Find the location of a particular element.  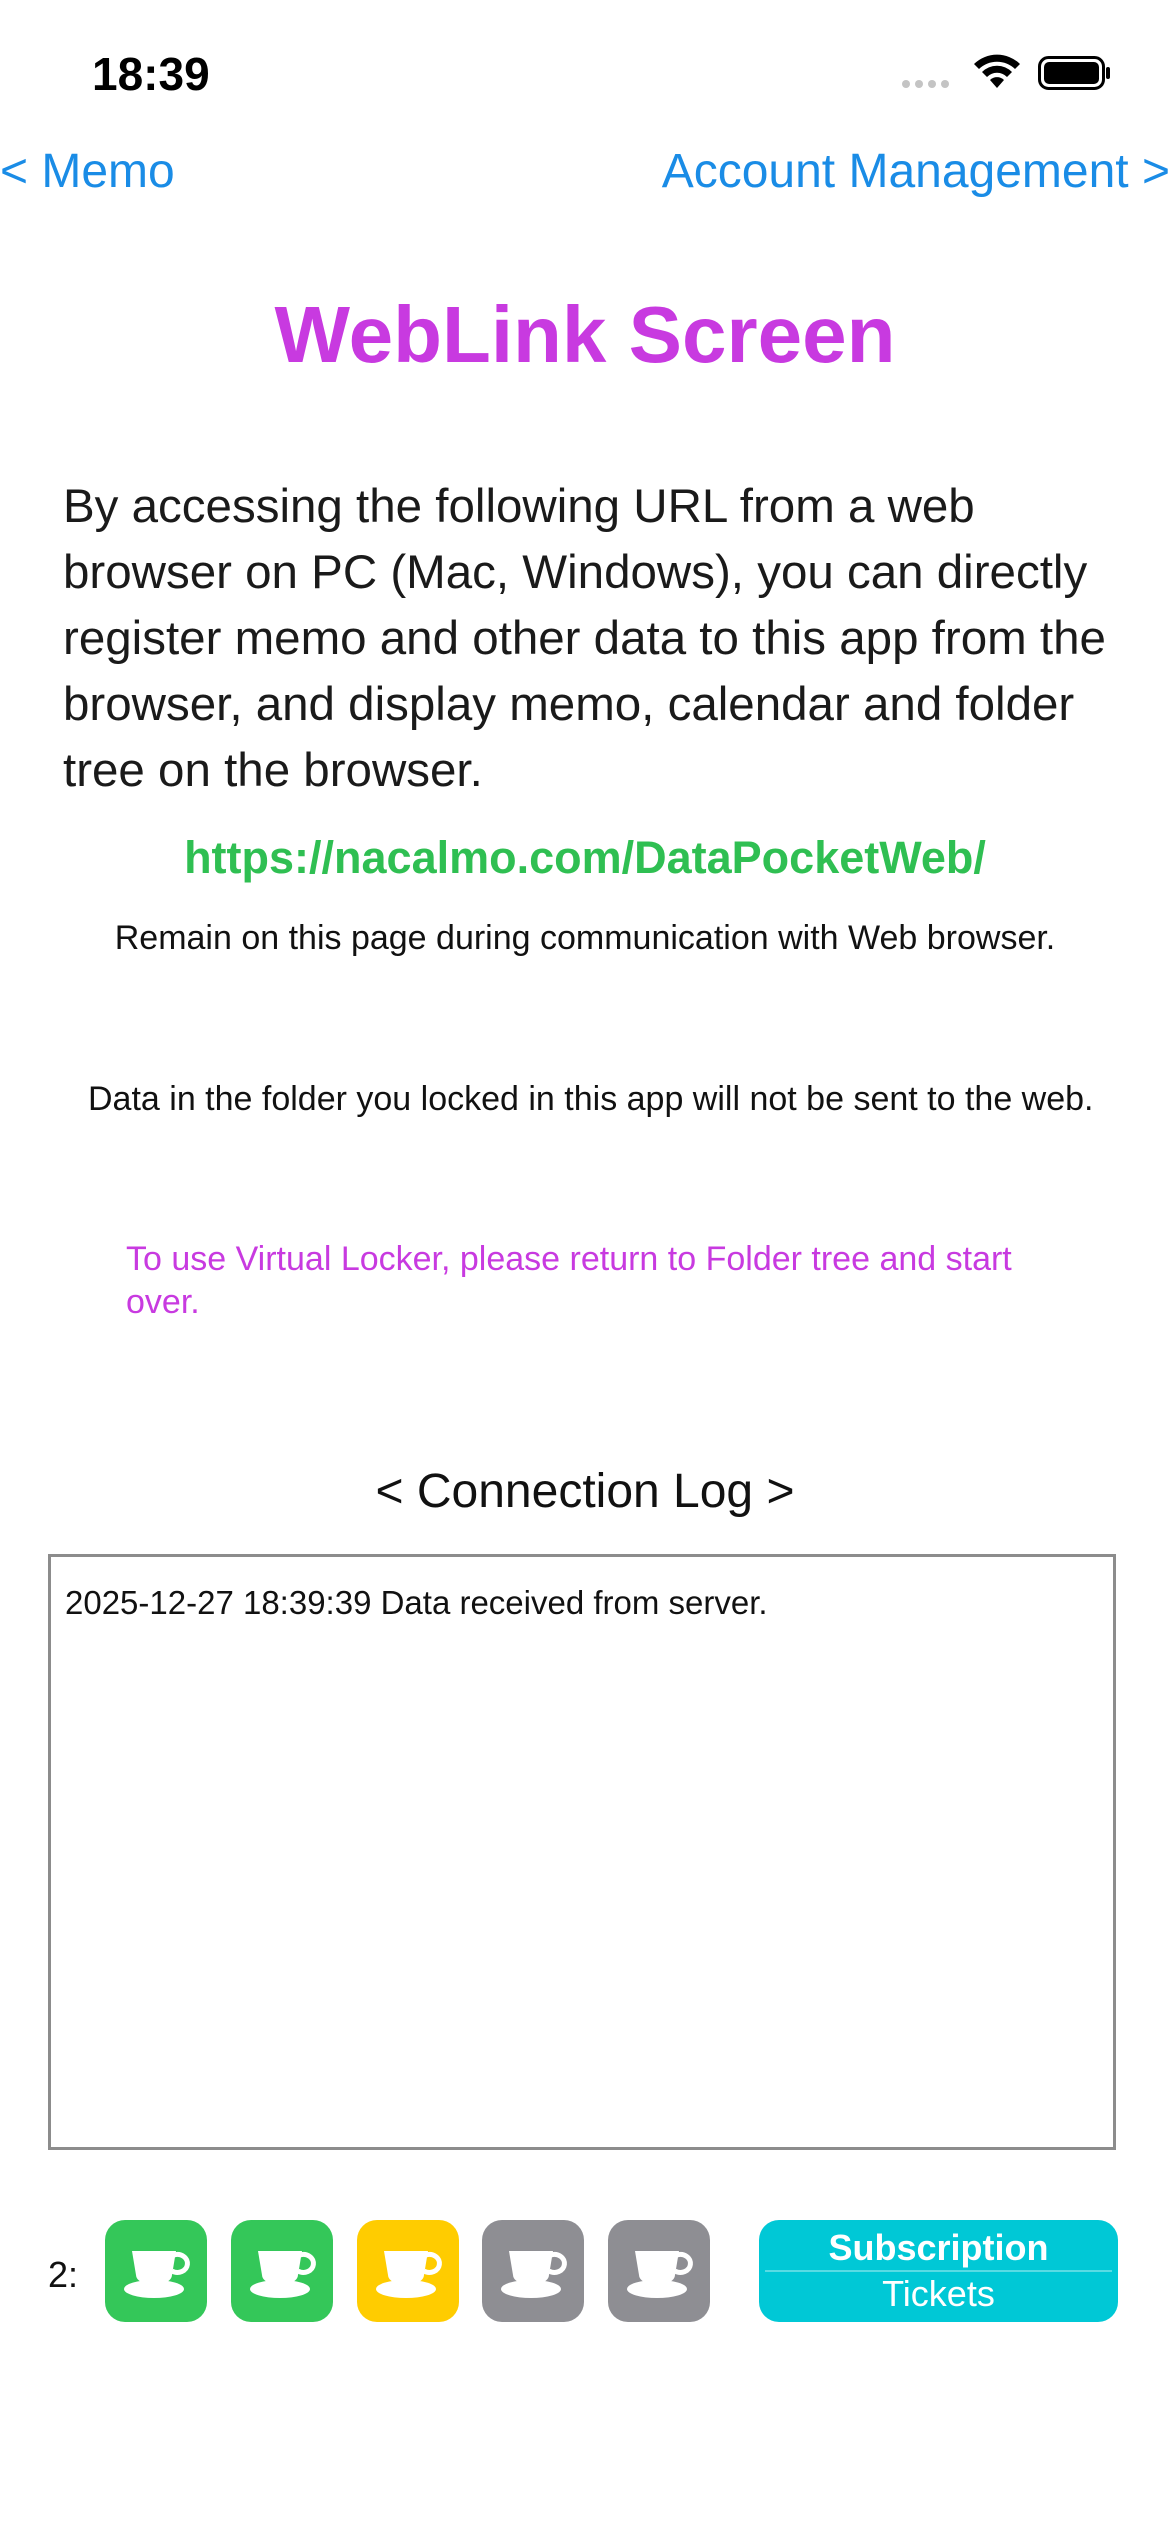

battery-icon is located at coordinates (1074, 73).